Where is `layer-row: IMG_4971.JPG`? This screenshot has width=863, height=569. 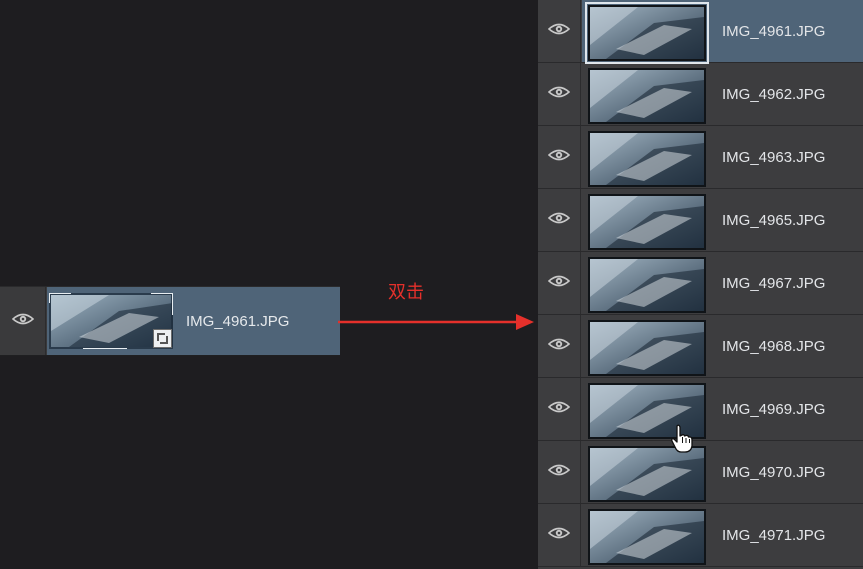 layer-row: IMG_4971.JPG is located at coordinates (700, 535).